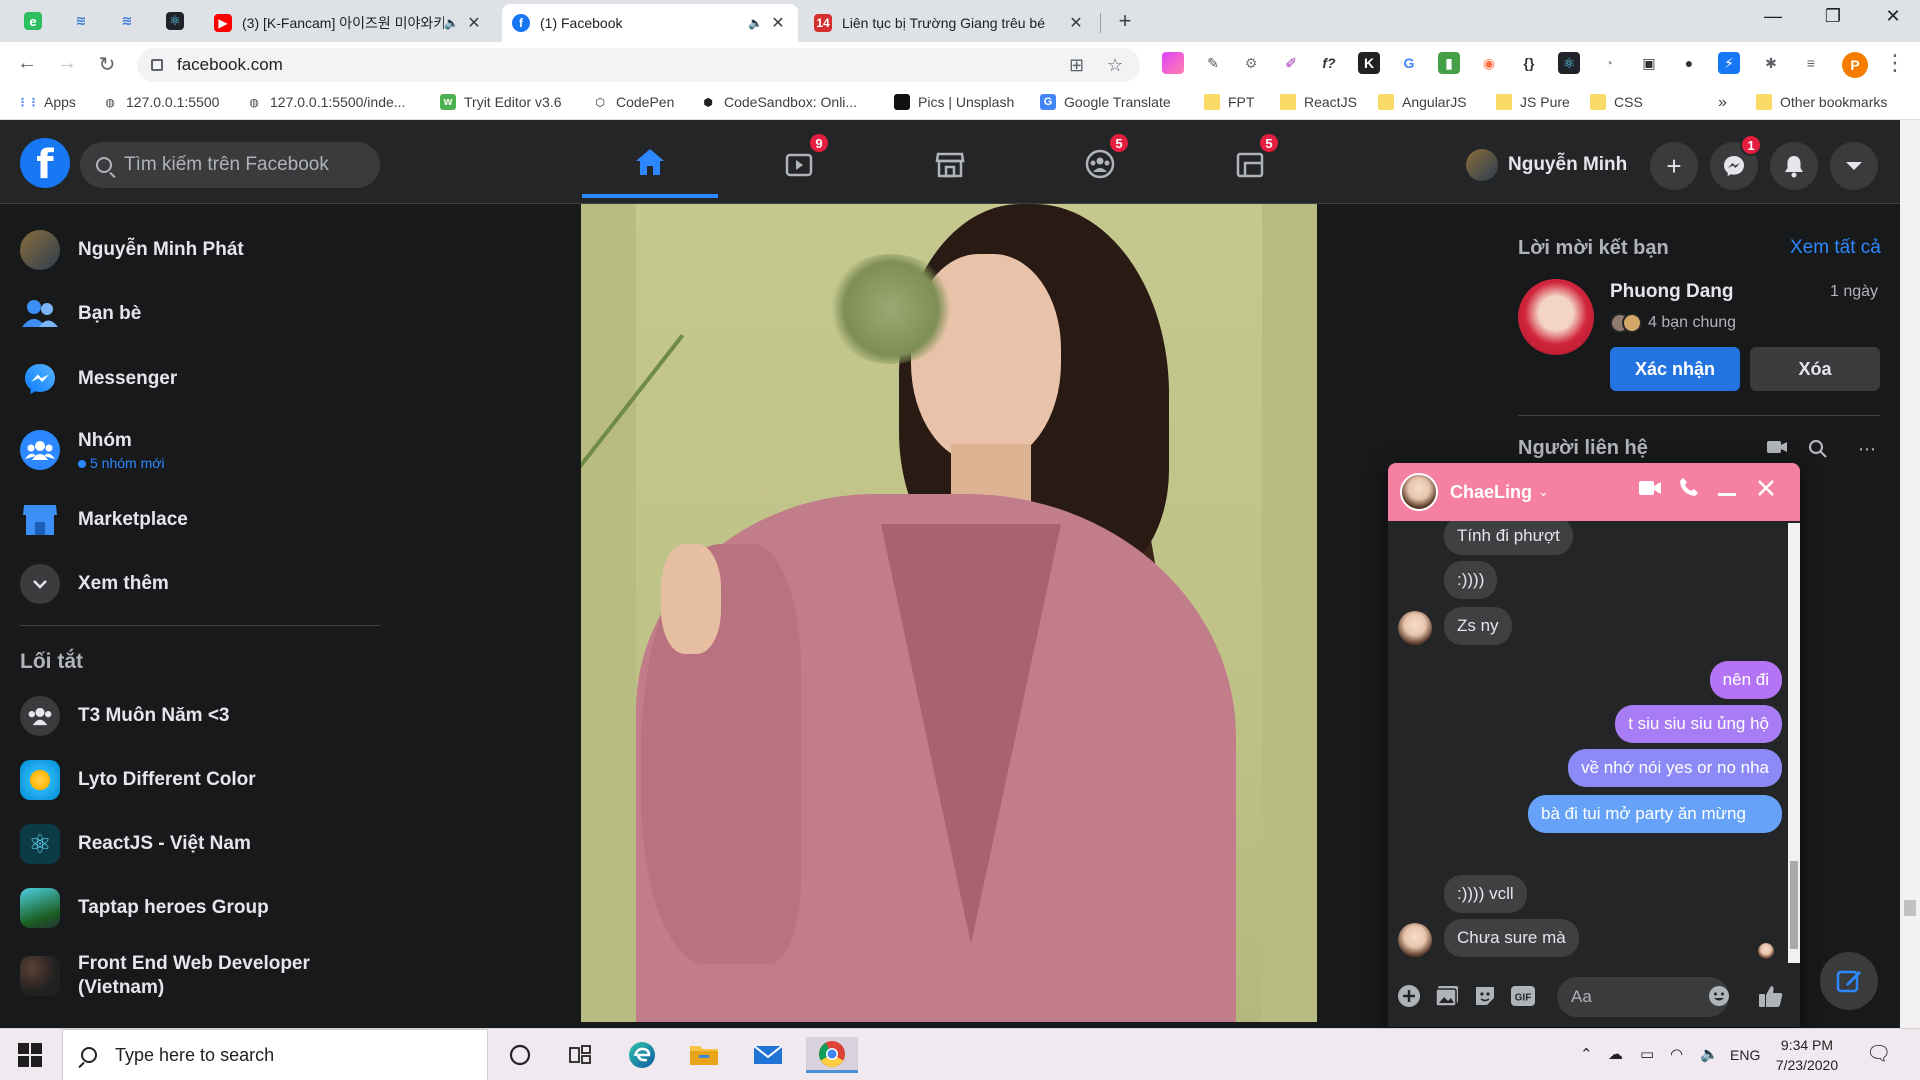 The width and height of the screenshot is (1920, 1080). Describe the element at coordinates (1419, 492) in the screenshot. I see `avatar` at that location.